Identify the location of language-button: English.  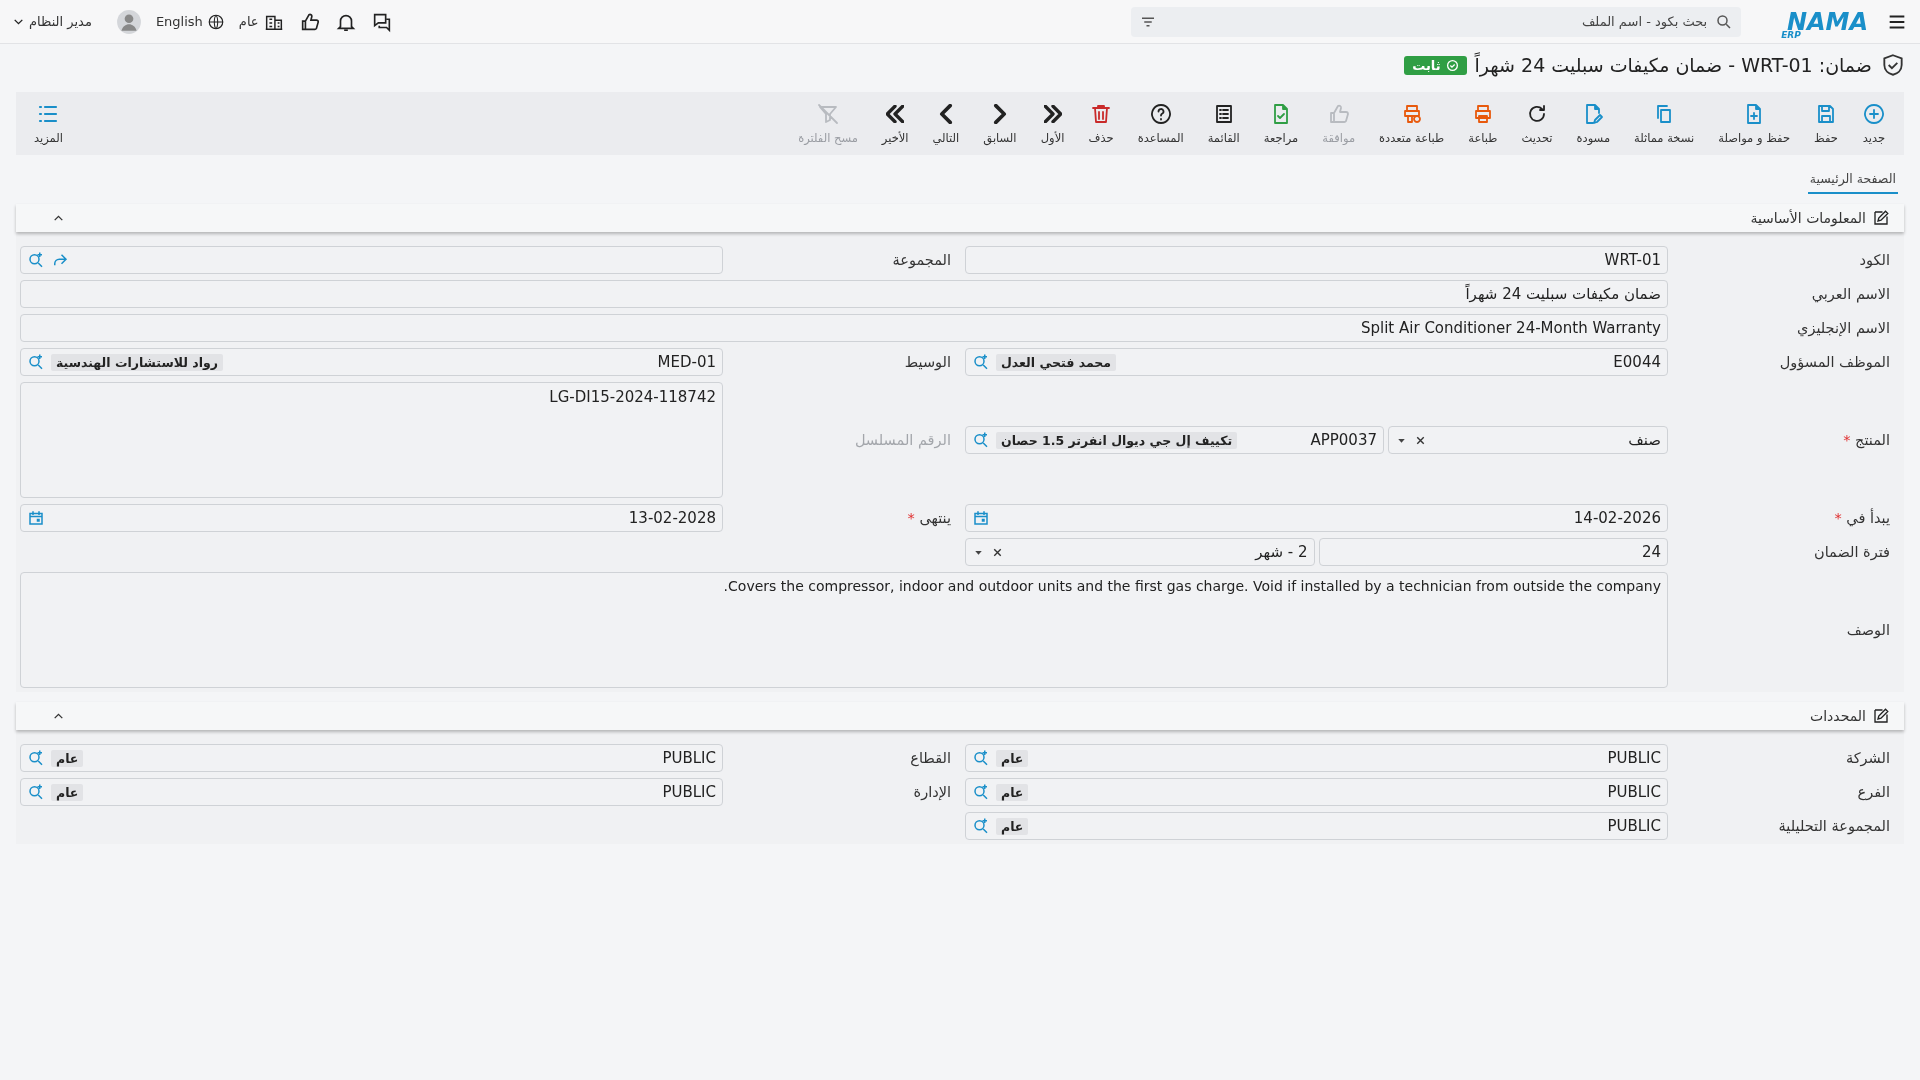
(190, 21).